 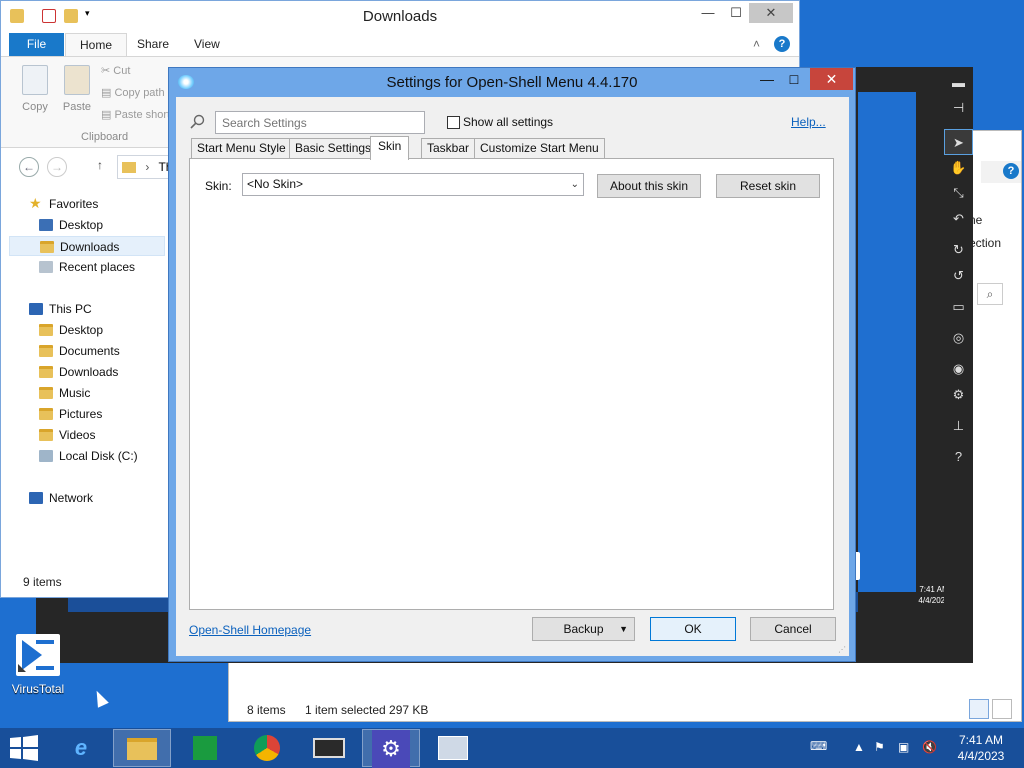 I want to click on nav-local-disk: Local Disk (C:), so click(x=87, y=456).